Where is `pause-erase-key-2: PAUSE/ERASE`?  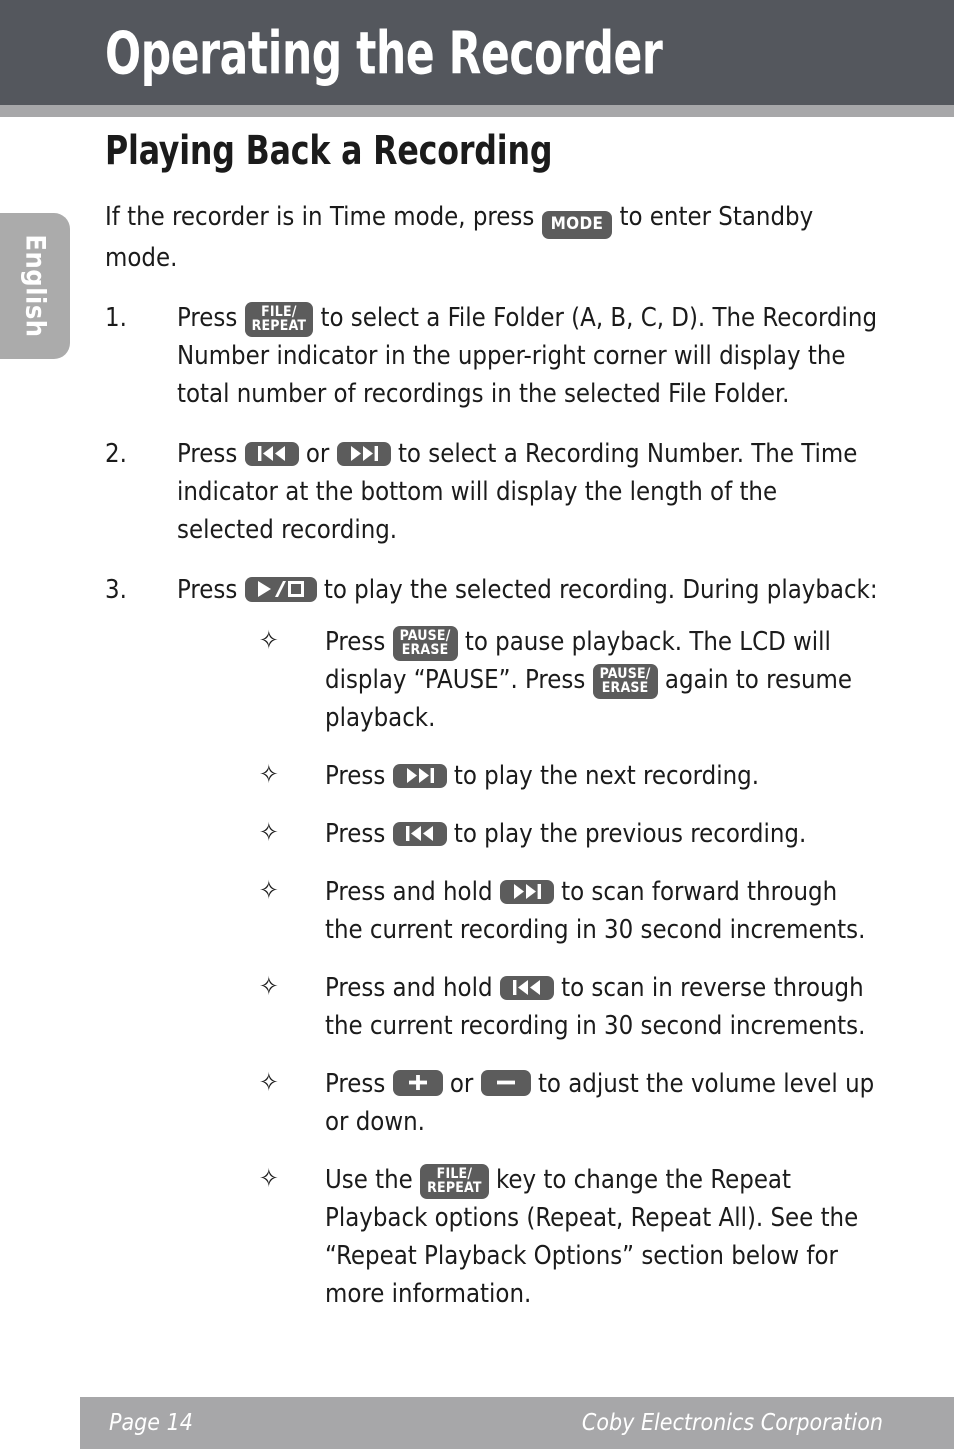
pause-erase-key-2: PAUSE/ERASE is located at coordinates (625, 681).